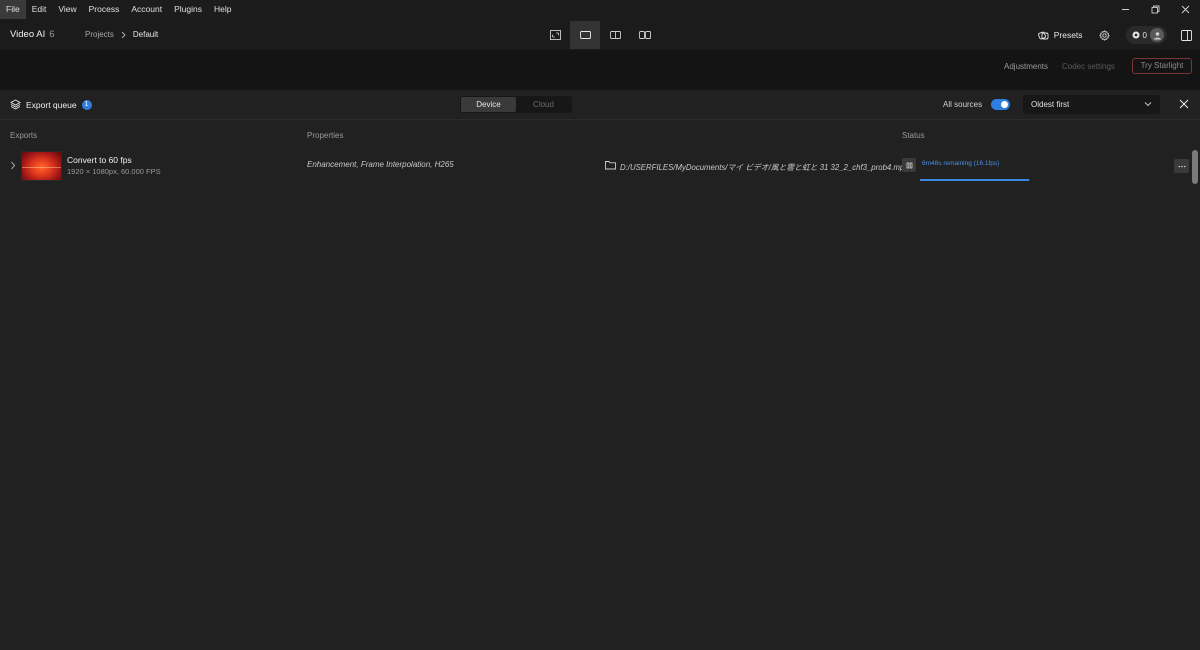 The image size is (1200, 650). Describe the element at coordinates (188, 9) in the screenshot. I see `menu-plugins: Plugins` at that location.